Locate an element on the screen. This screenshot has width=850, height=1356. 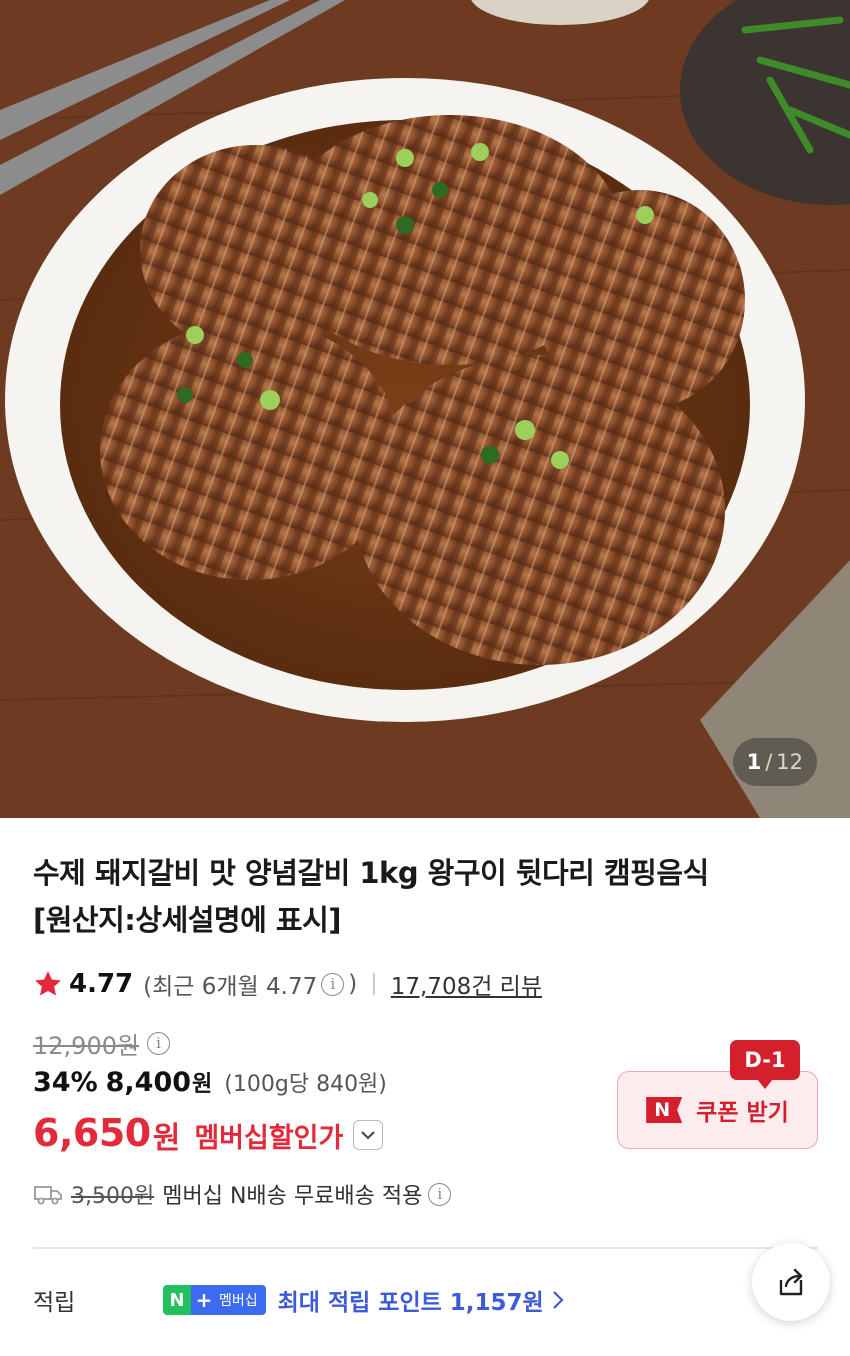
points-text: 최대 적립 포인트 is located at coordinates (359, 1303).